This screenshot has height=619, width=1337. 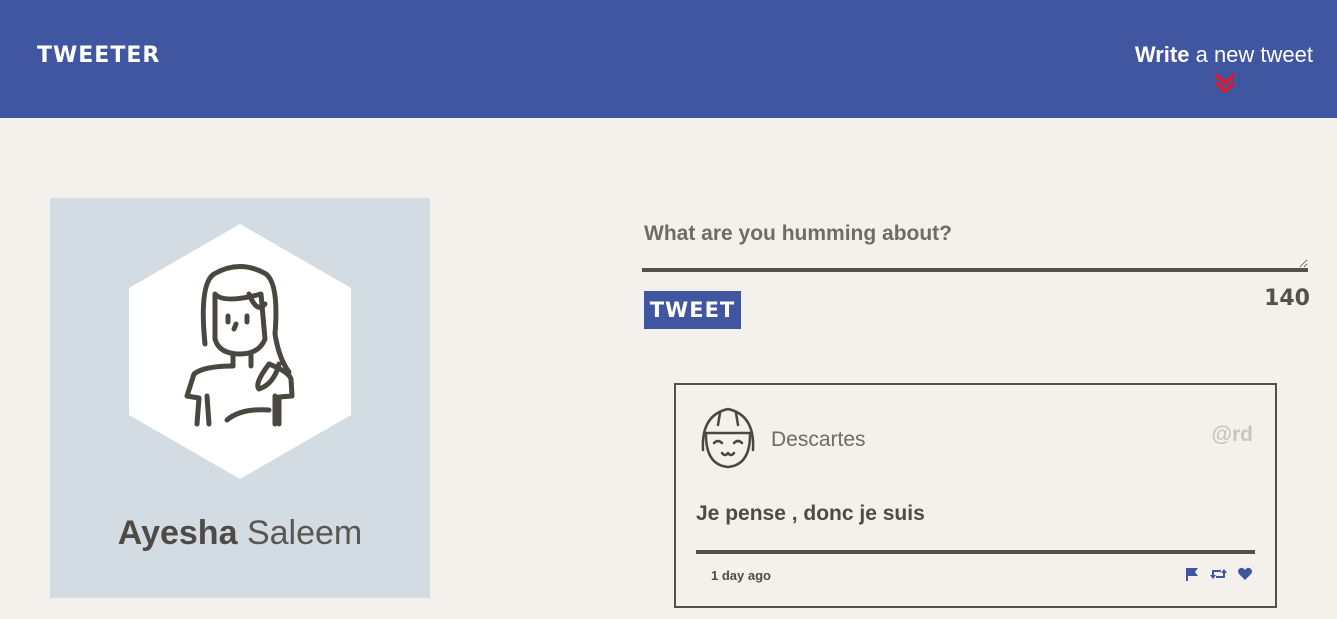 I want to click on write-bold-label: Write, so click(x=1162, y=54).